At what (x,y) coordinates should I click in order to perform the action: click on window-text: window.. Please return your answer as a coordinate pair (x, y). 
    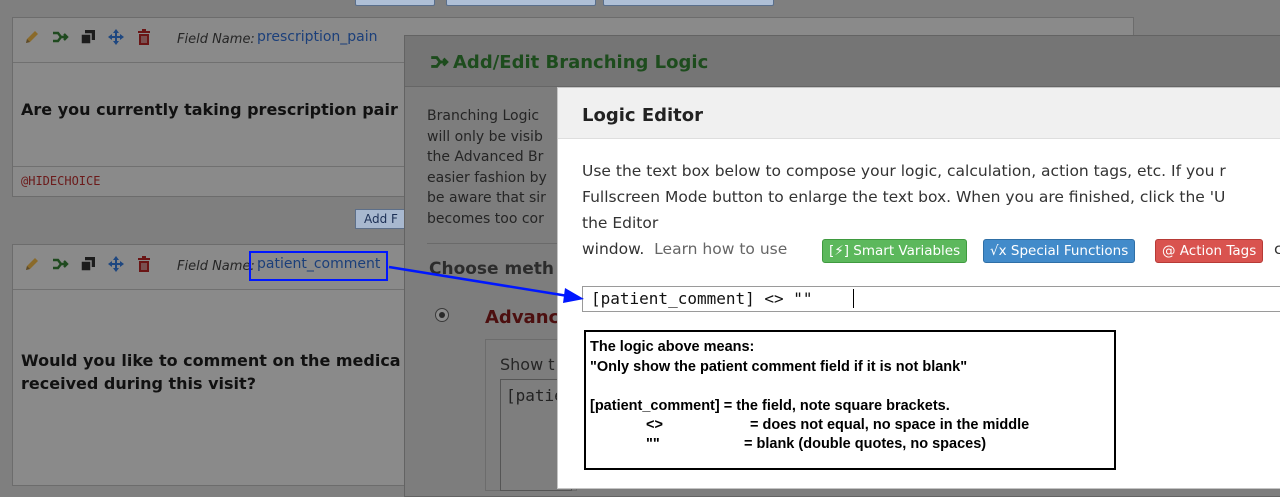
    Looking at the image, I should click on (613, 249).